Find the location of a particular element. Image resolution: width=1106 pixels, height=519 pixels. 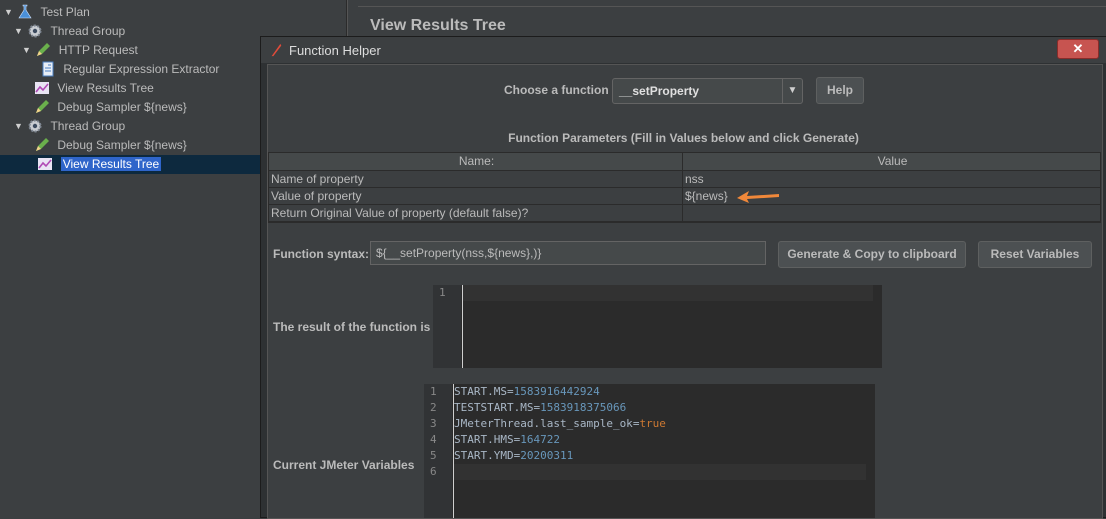

result-text is located at coordinates (667, 326).